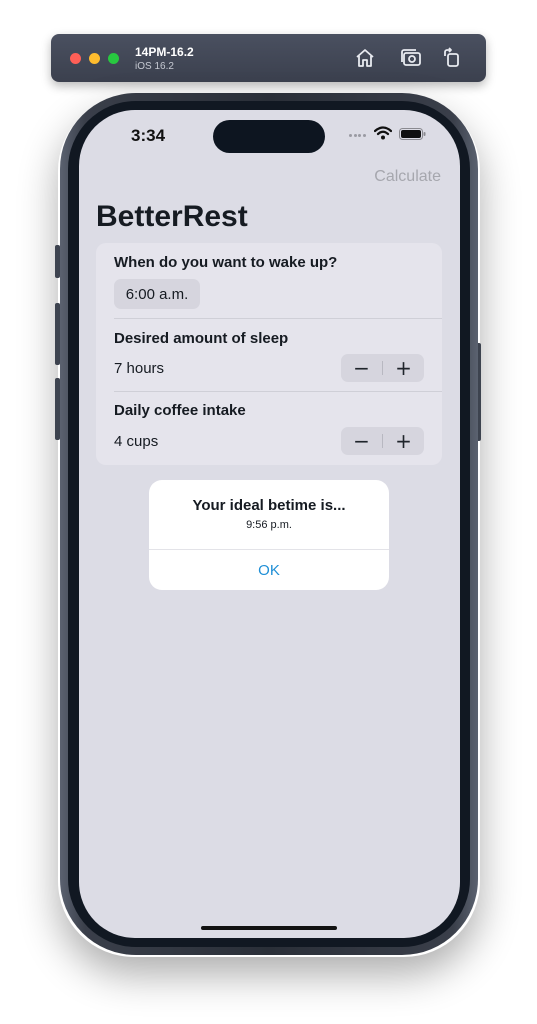 The image size is (537, 1024). Describe the element at coordinates (75, 58) in the screenshot. I see `close-window-button` at that location.